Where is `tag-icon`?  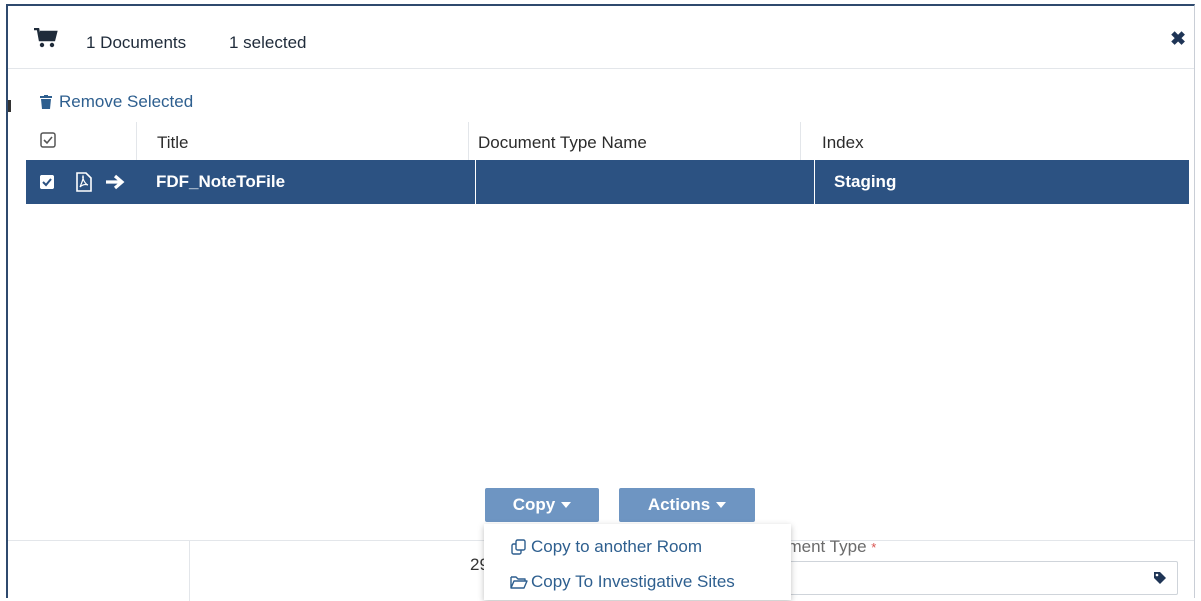 tag-icon is located at coordinates (1160, 578).